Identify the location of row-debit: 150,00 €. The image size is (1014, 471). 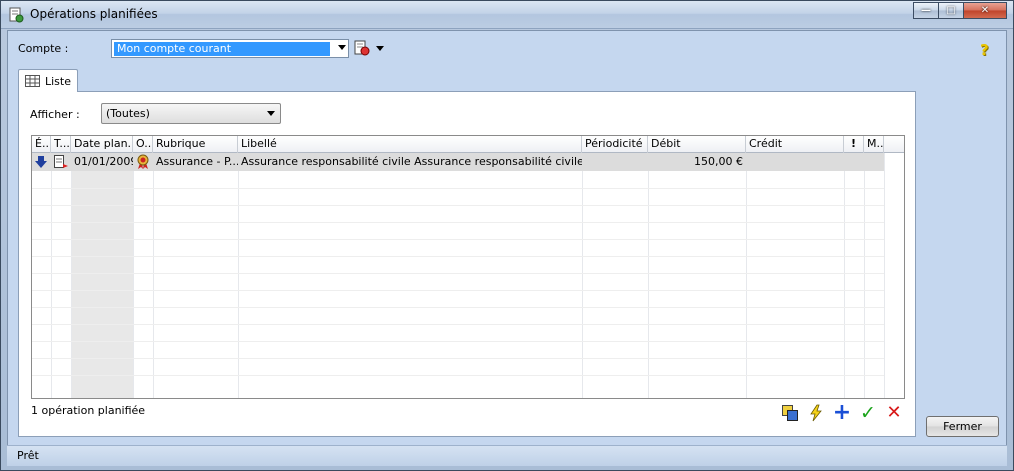
(718, 161).